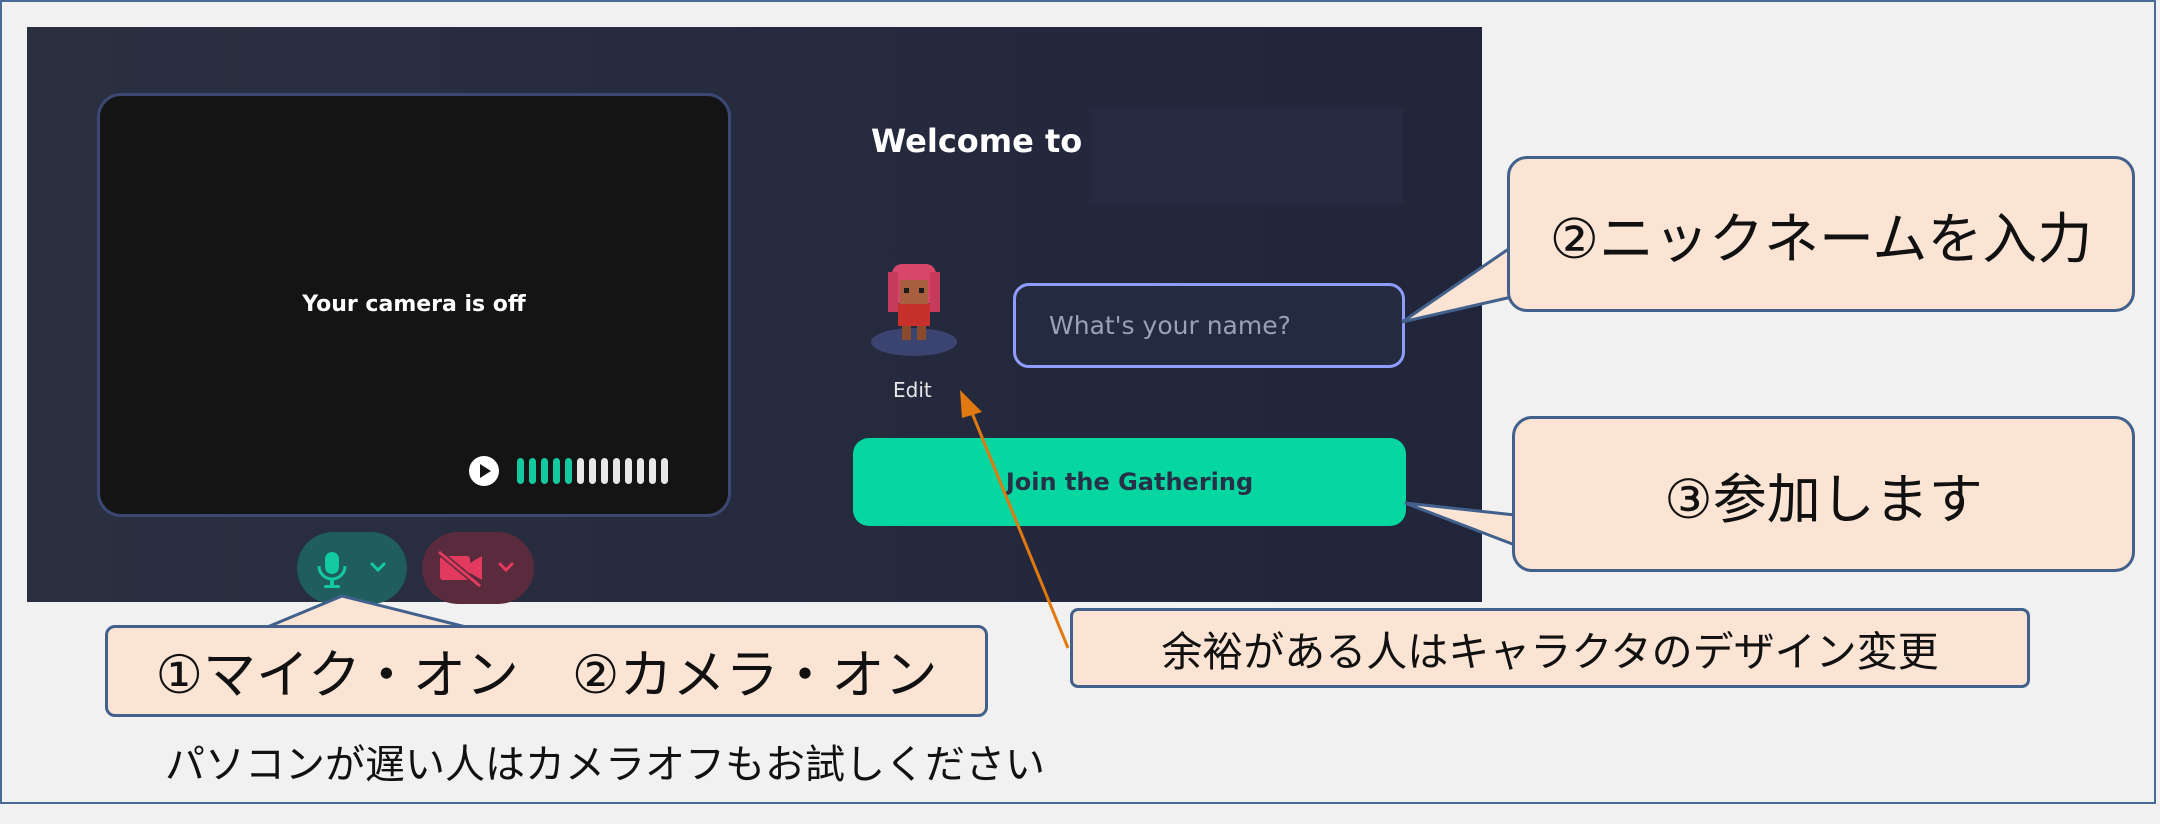 This screenshot has height=824, width=2160. Describe the element at coordinates (605, 765) in the screenshot. I see `slow-pc-note: パソコンが遅い人はカメラオフもお試しください` at that location.